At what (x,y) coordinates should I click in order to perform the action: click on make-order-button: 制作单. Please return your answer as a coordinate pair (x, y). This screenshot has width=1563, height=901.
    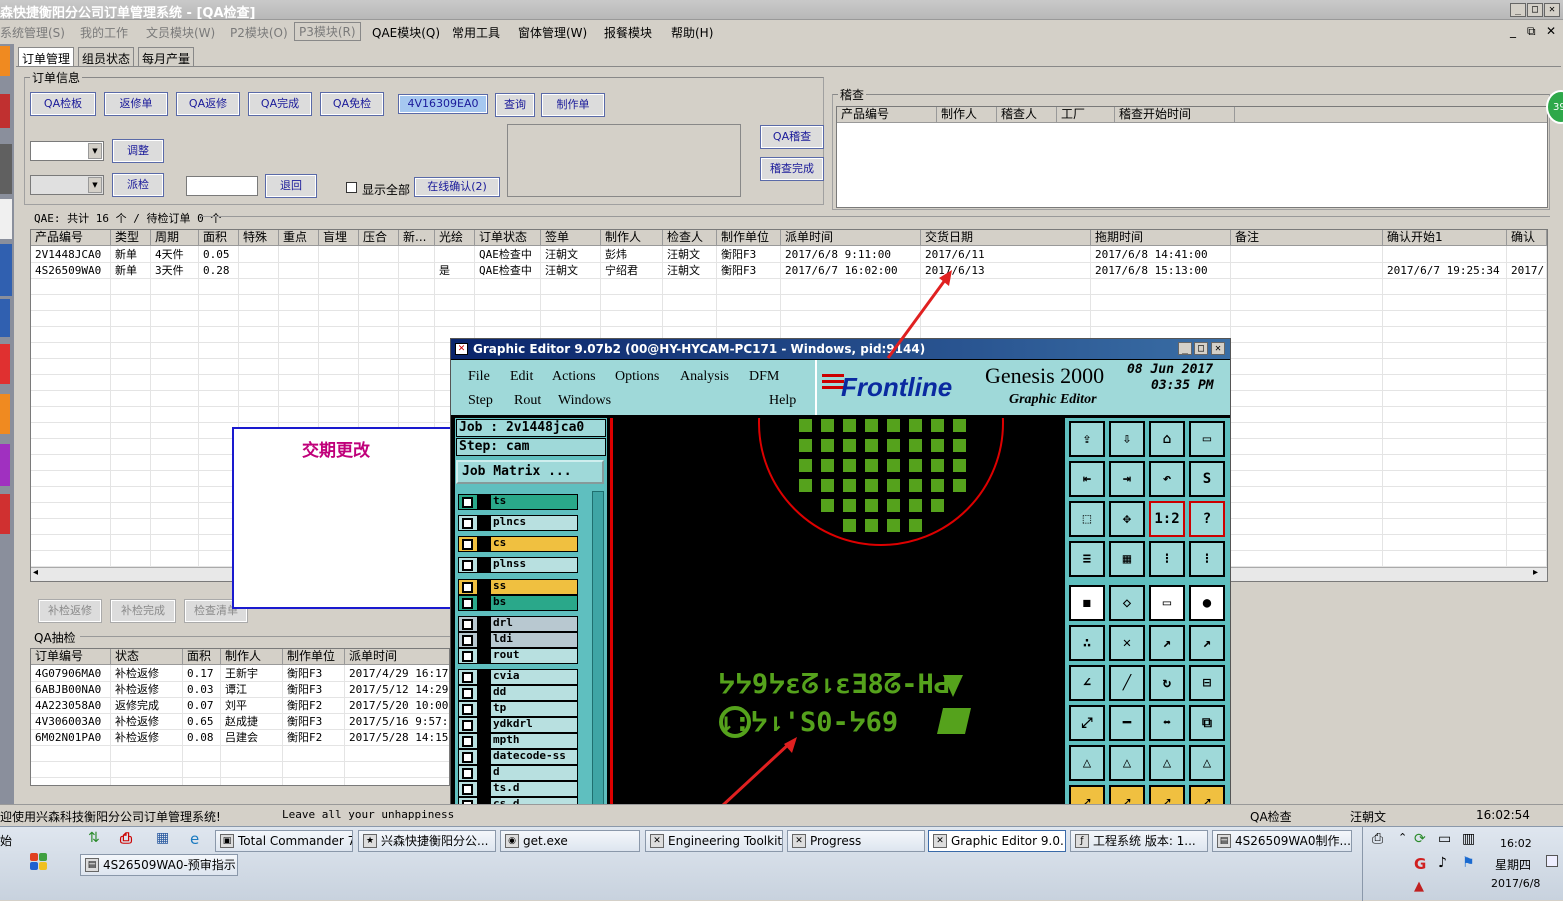
    Looking at the image, I should click on (573, 105).